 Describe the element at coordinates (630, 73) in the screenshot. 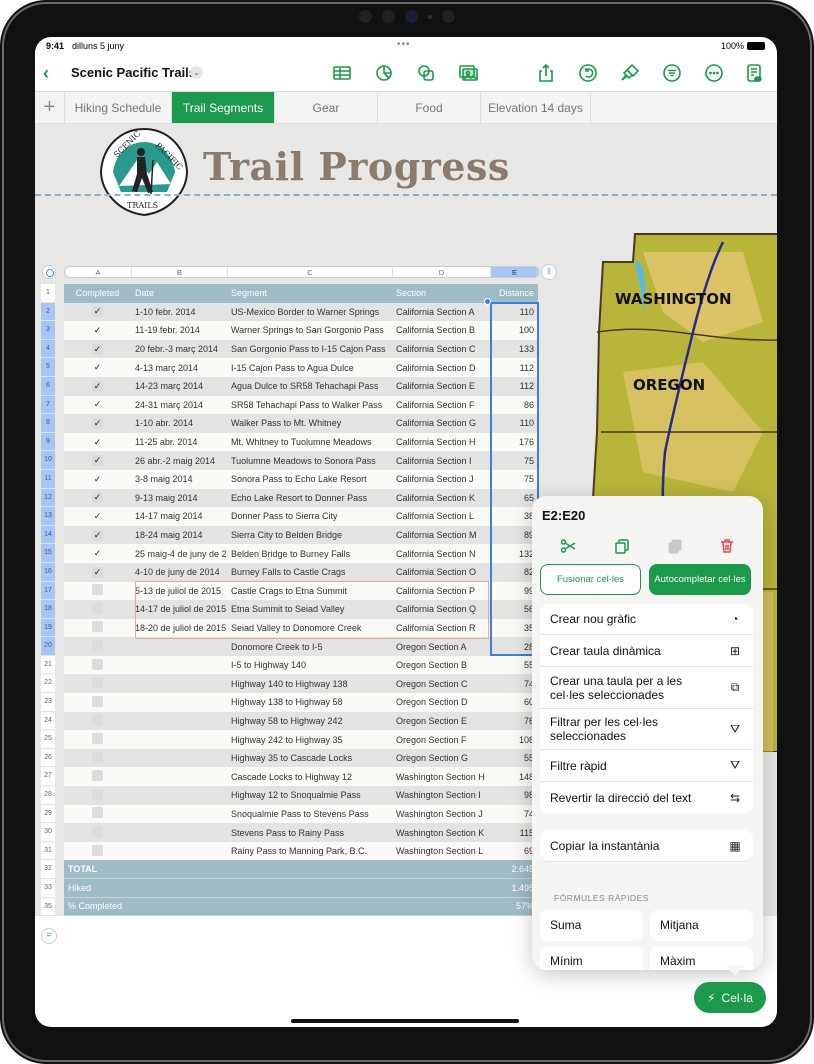

I see `format-brush-icon` at that location.